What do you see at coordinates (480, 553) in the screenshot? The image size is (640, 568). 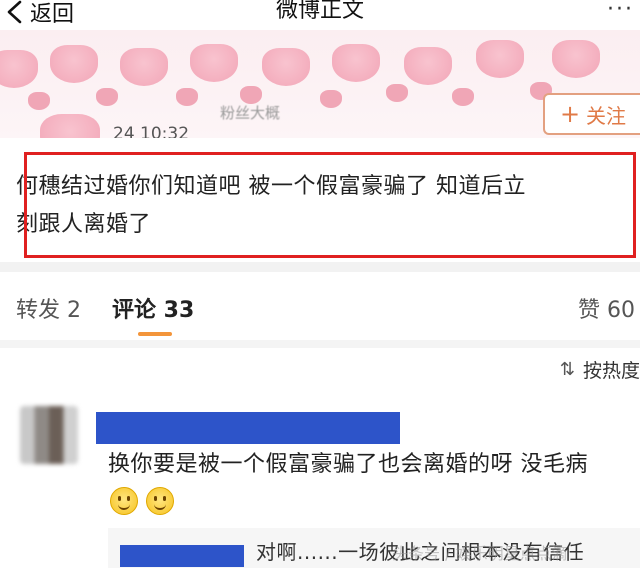 I see `watermark: 头条号 / 娱乐明星点点滴` at bounding box center [480, 553].